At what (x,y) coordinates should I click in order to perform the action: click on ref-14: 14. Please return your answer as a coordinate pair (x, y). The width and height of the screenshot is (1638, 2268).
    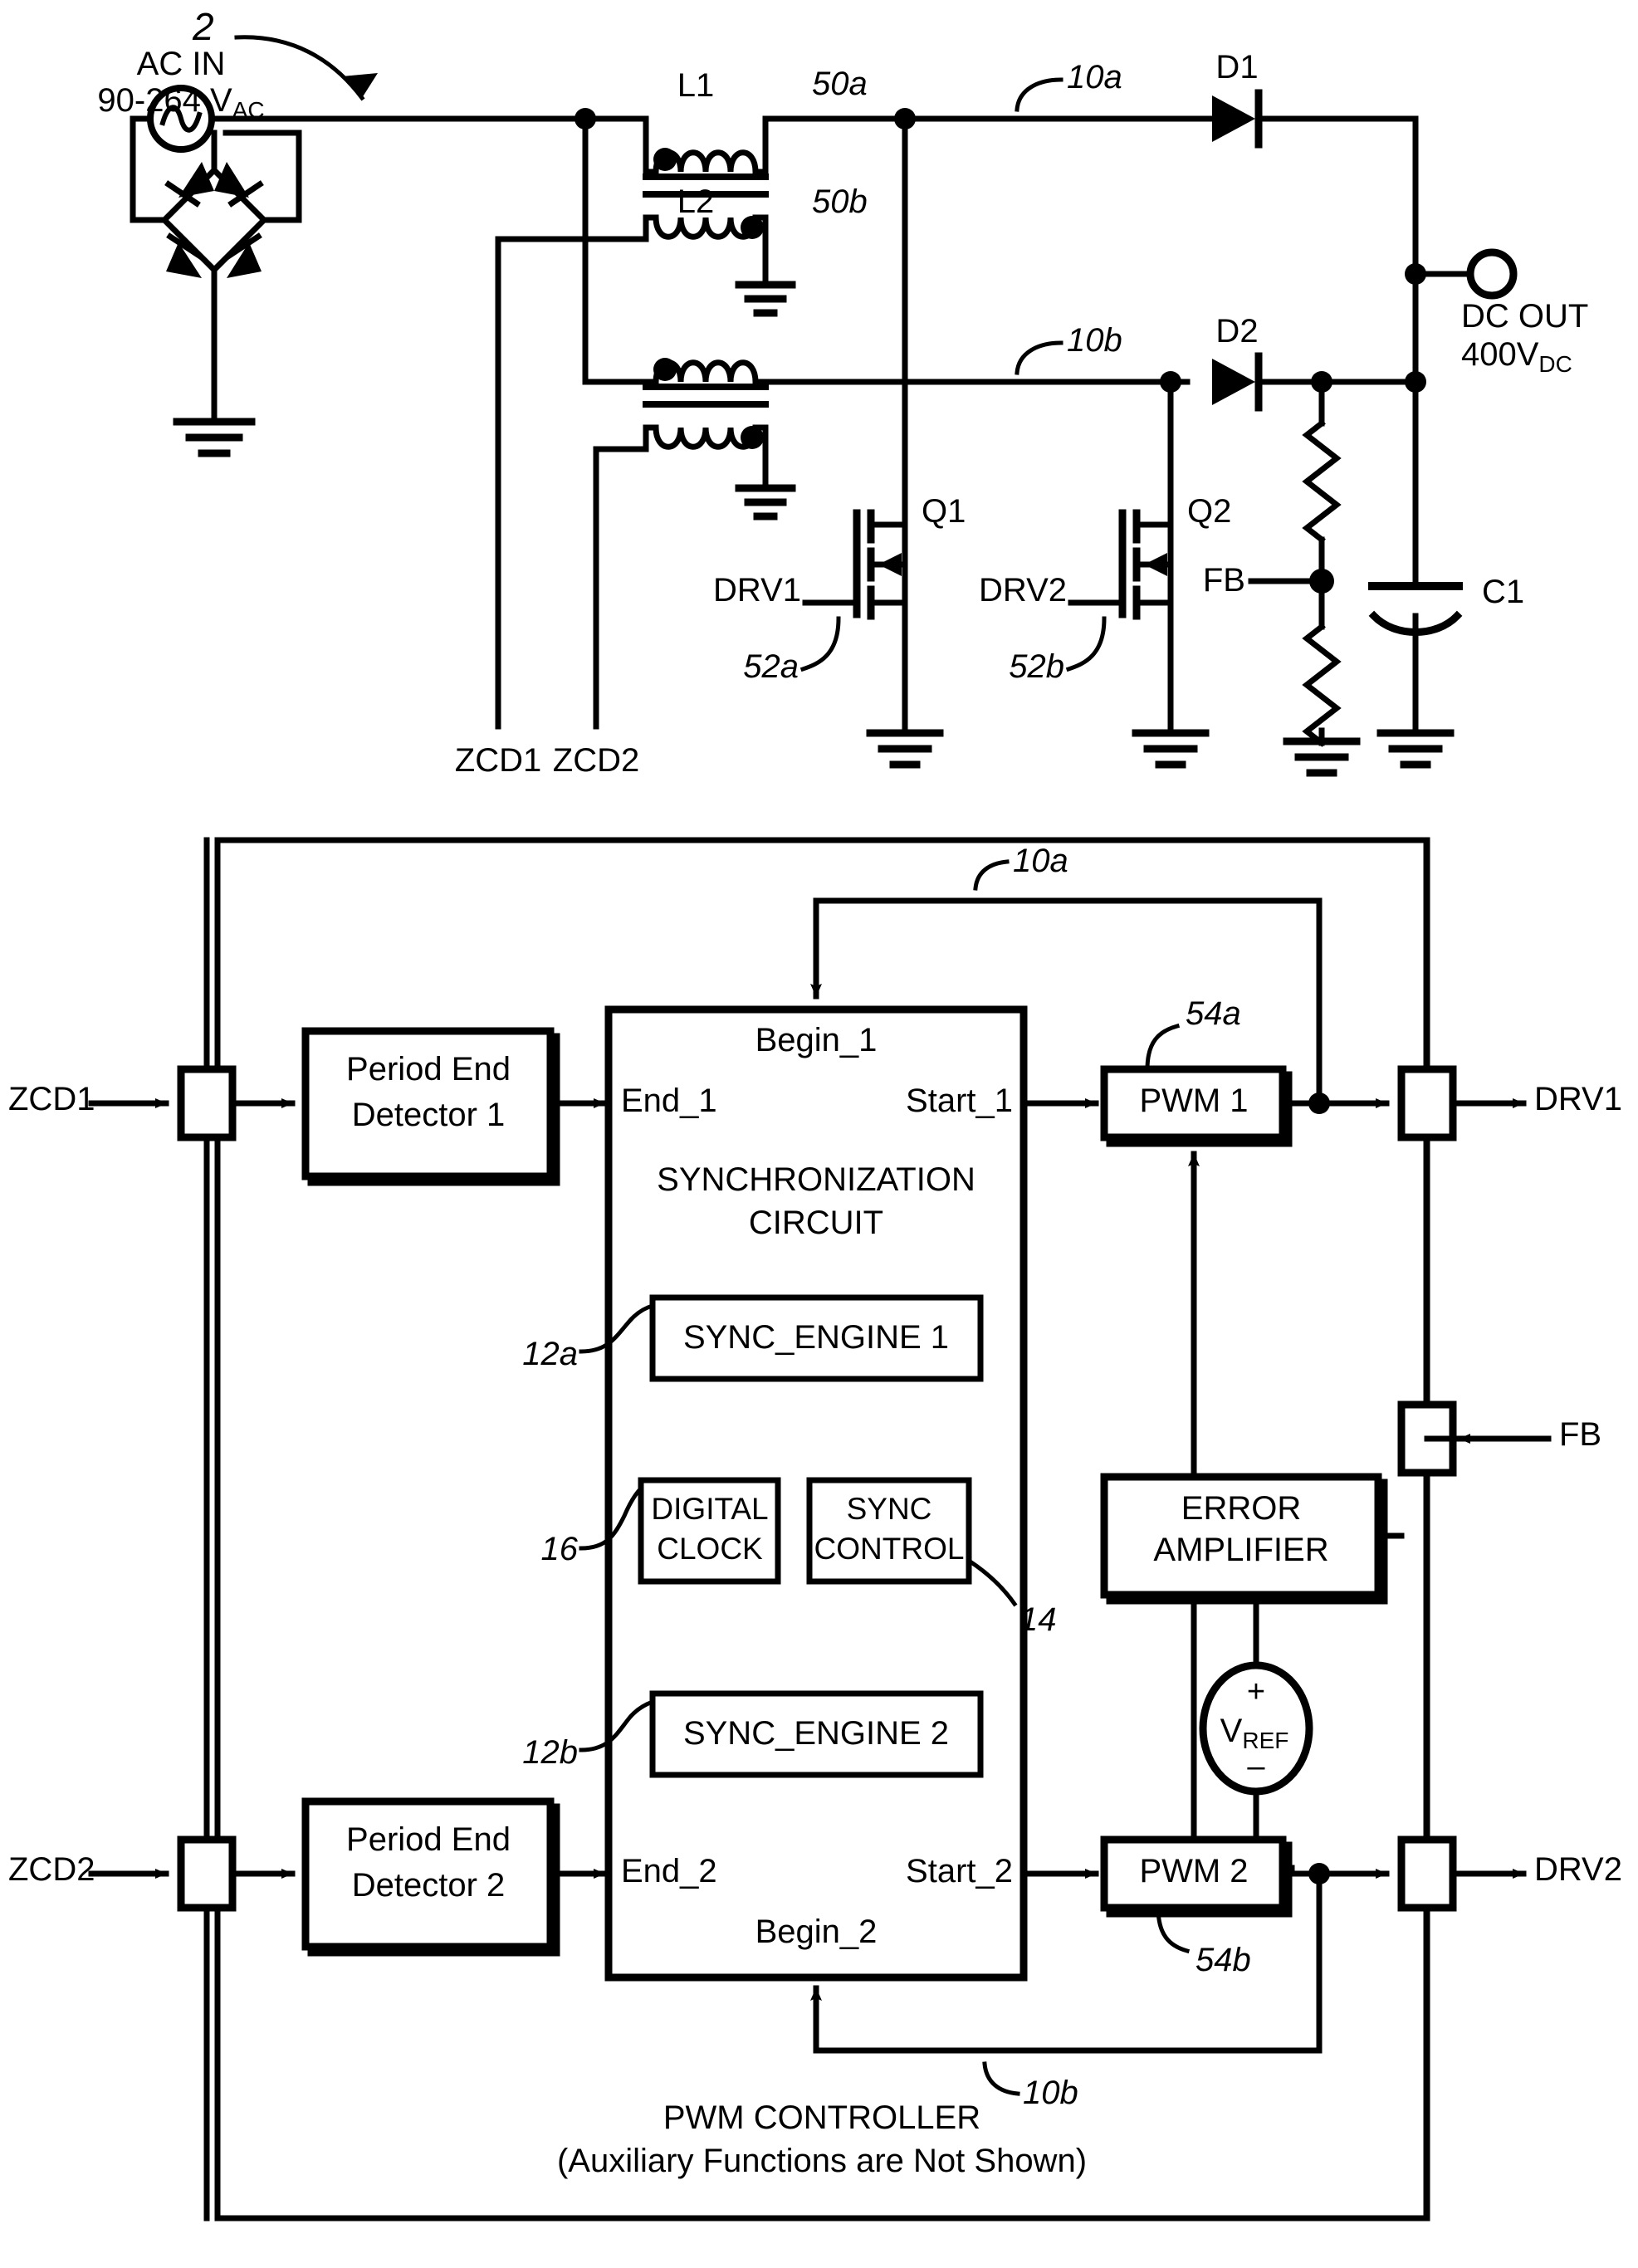
    Looking at the image, I should click on (1038, 1619).